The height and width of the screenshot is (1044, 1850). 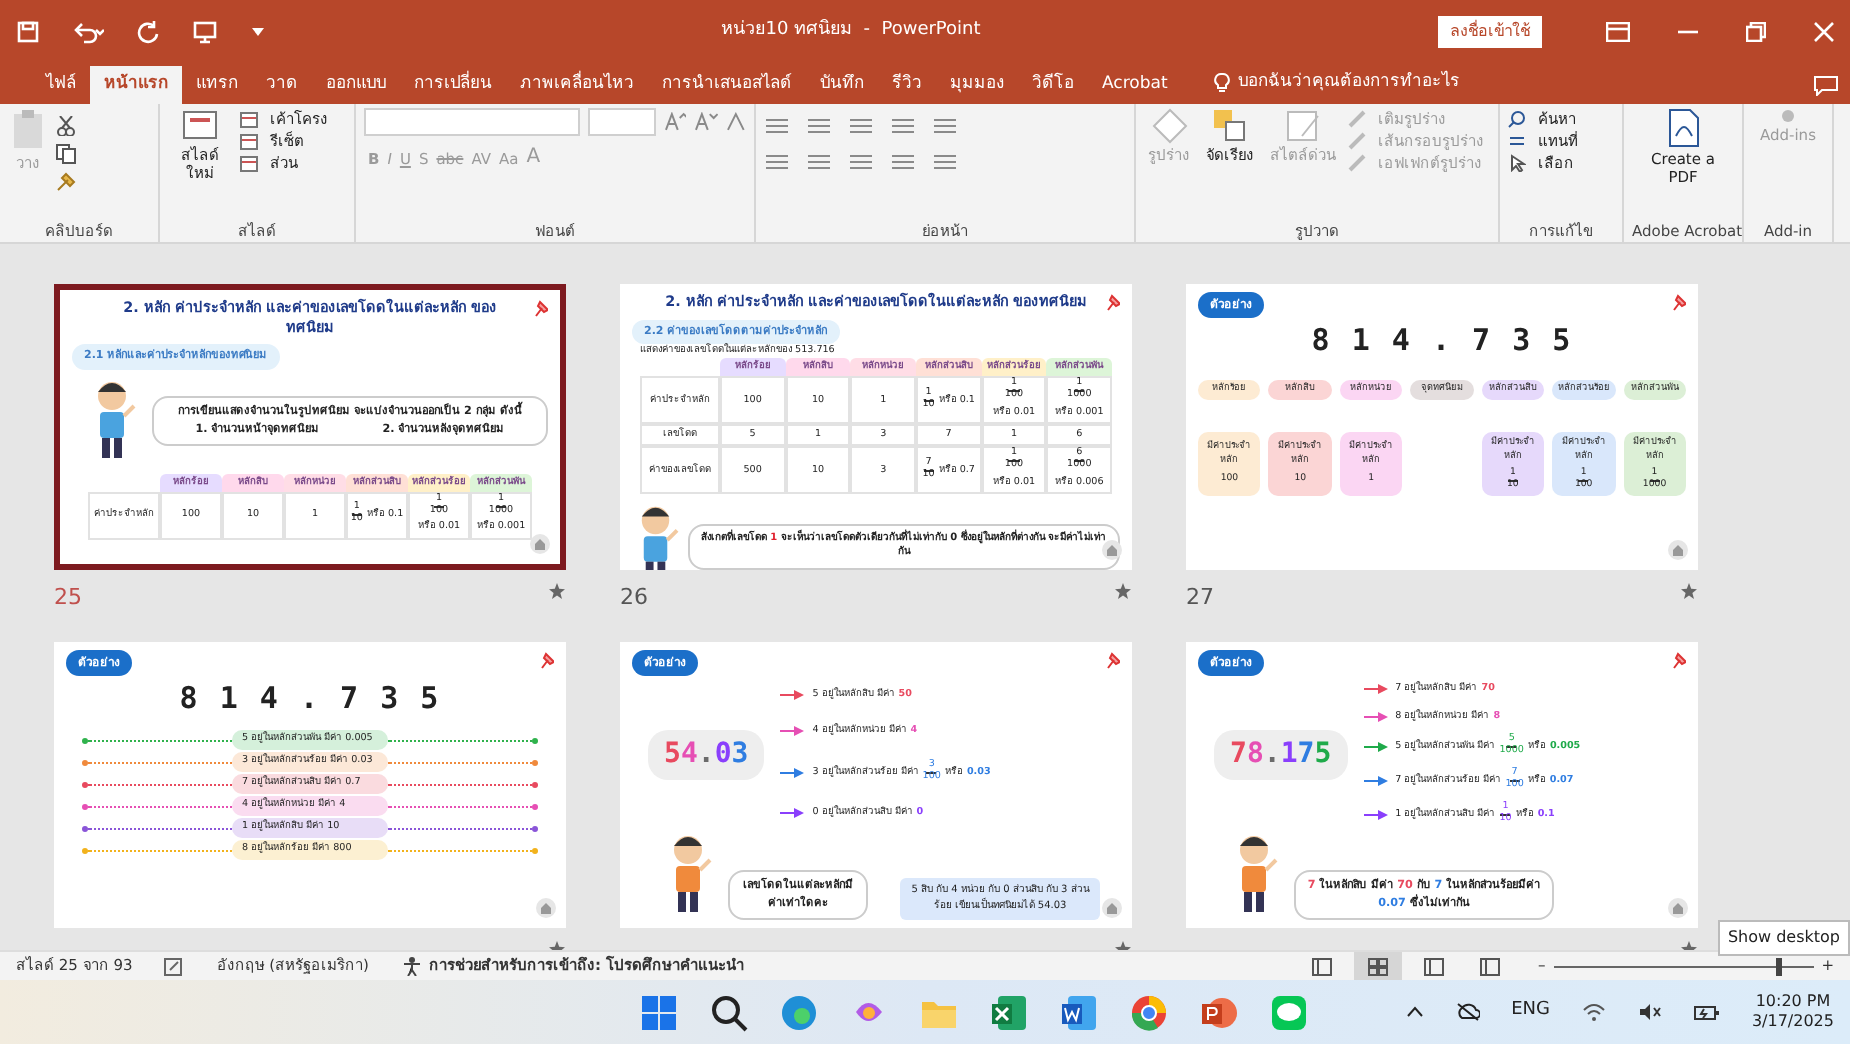 I want to click on wifi-icon, so click(x=1593, y=1012).